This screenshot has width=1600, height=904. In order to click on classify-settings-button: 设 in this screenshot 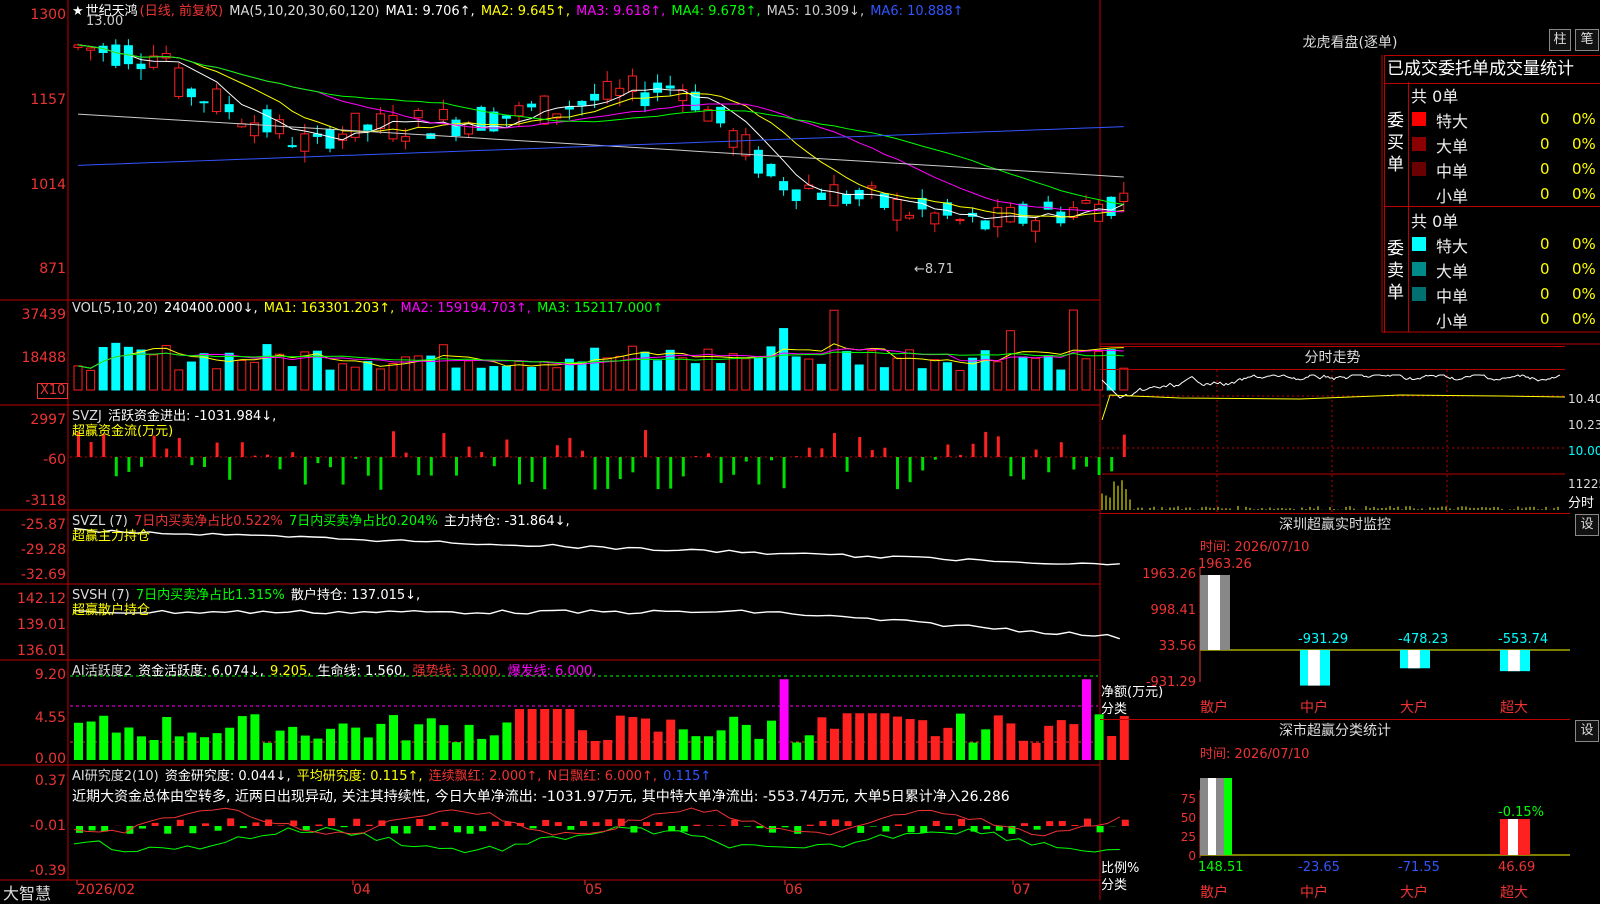, I will do `click(1587, 731)`.